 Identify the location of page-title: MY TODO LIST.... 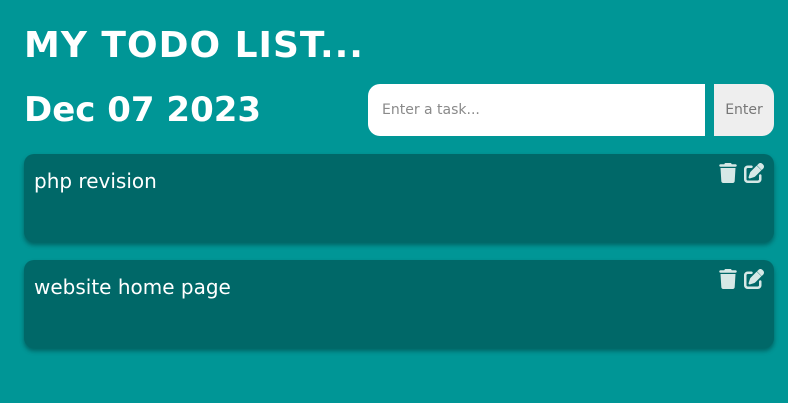
(194, 45).